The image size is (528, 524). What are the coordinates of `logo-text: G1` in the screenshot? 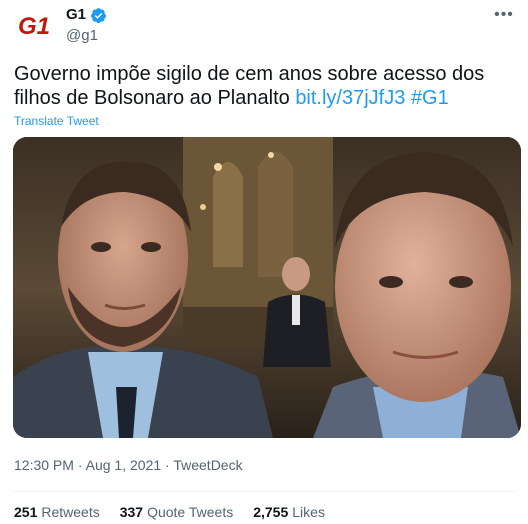 It's located at (34, 26).